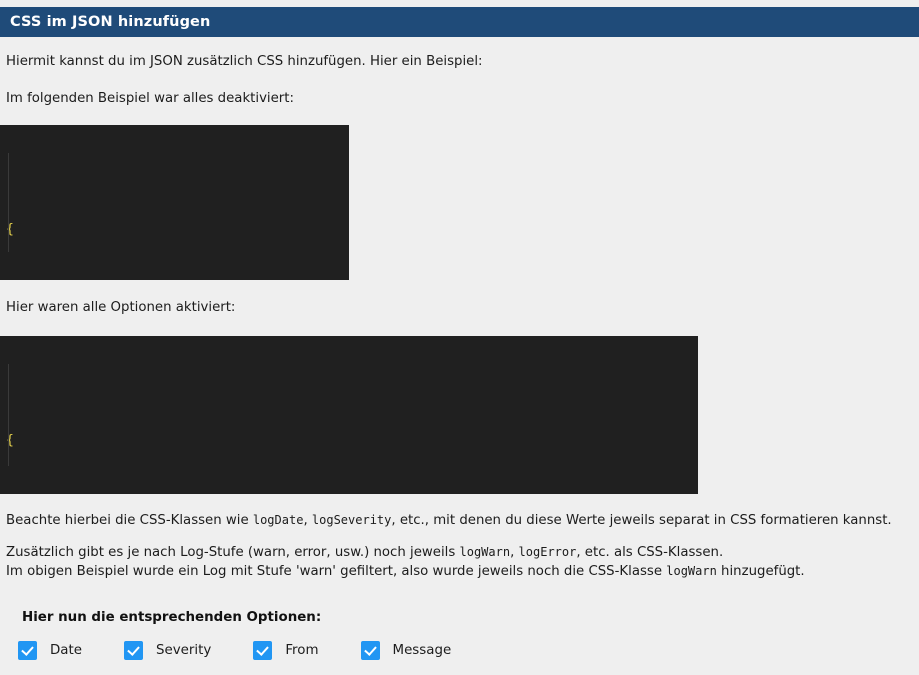 The width and height of the screenshot is (919, 675). I want to click on header-bar: CSS im JSON hinzufügen, so click(459, 22).